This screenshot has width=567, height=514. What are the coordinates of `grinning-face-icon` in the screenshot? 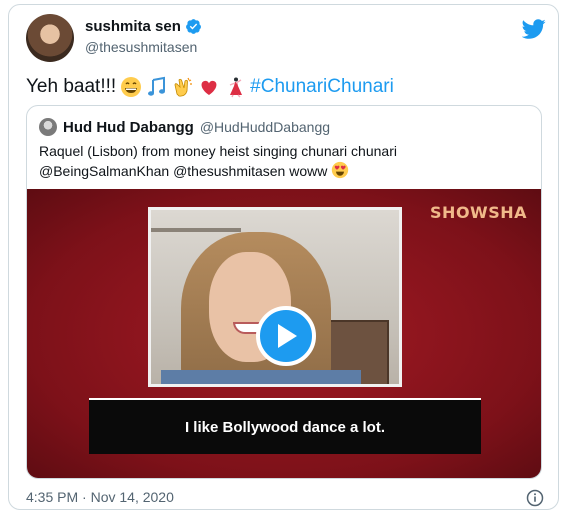 It's located at (131, 87).